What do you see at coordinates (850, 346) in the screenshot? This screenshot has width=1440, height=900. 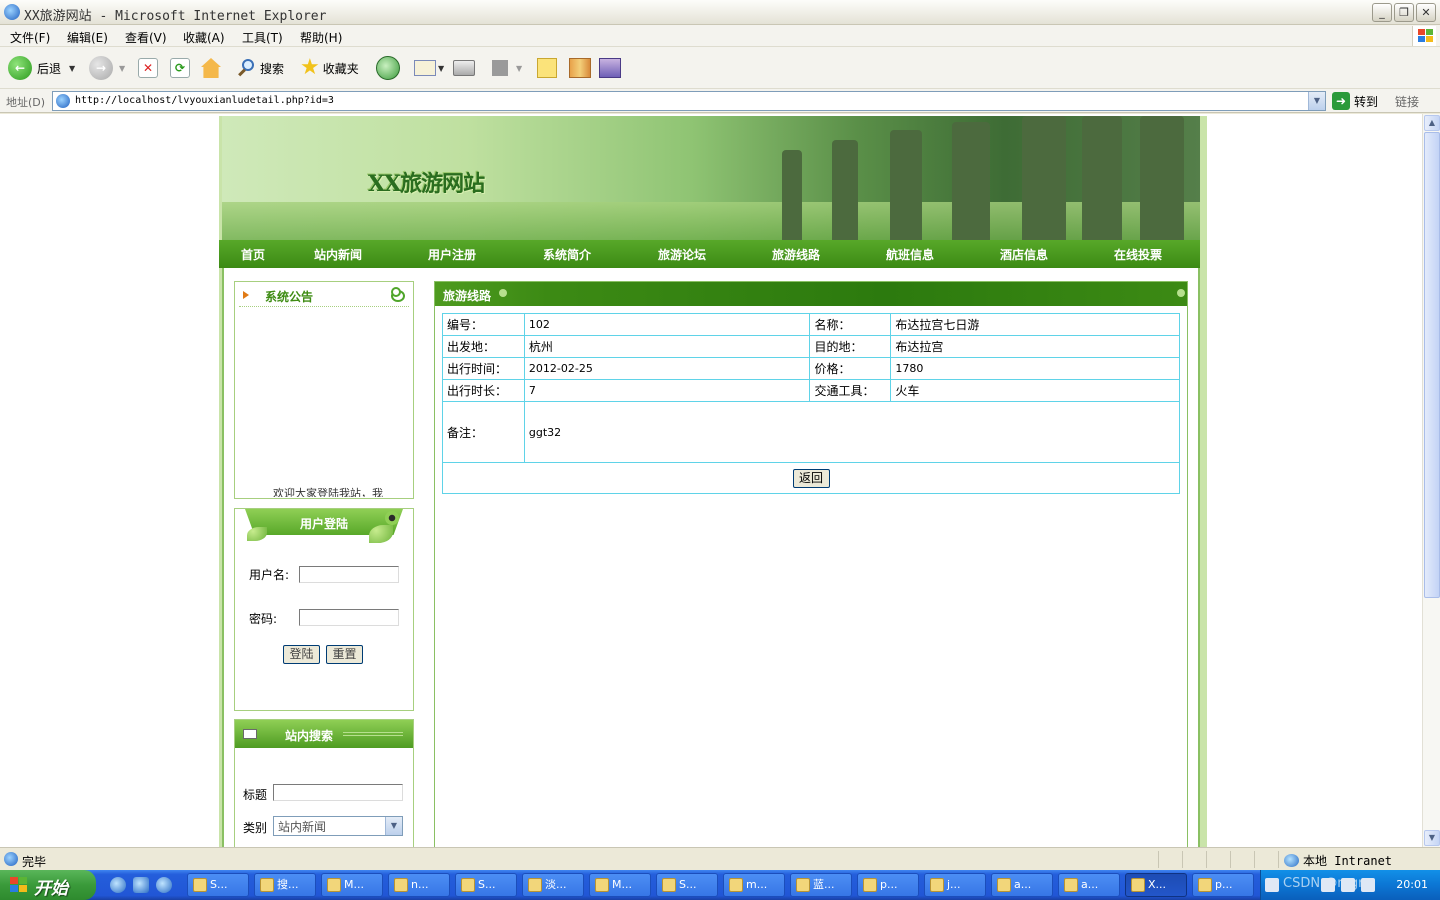 I see `to-label: 目的地：` at bounding box center [850, 346].